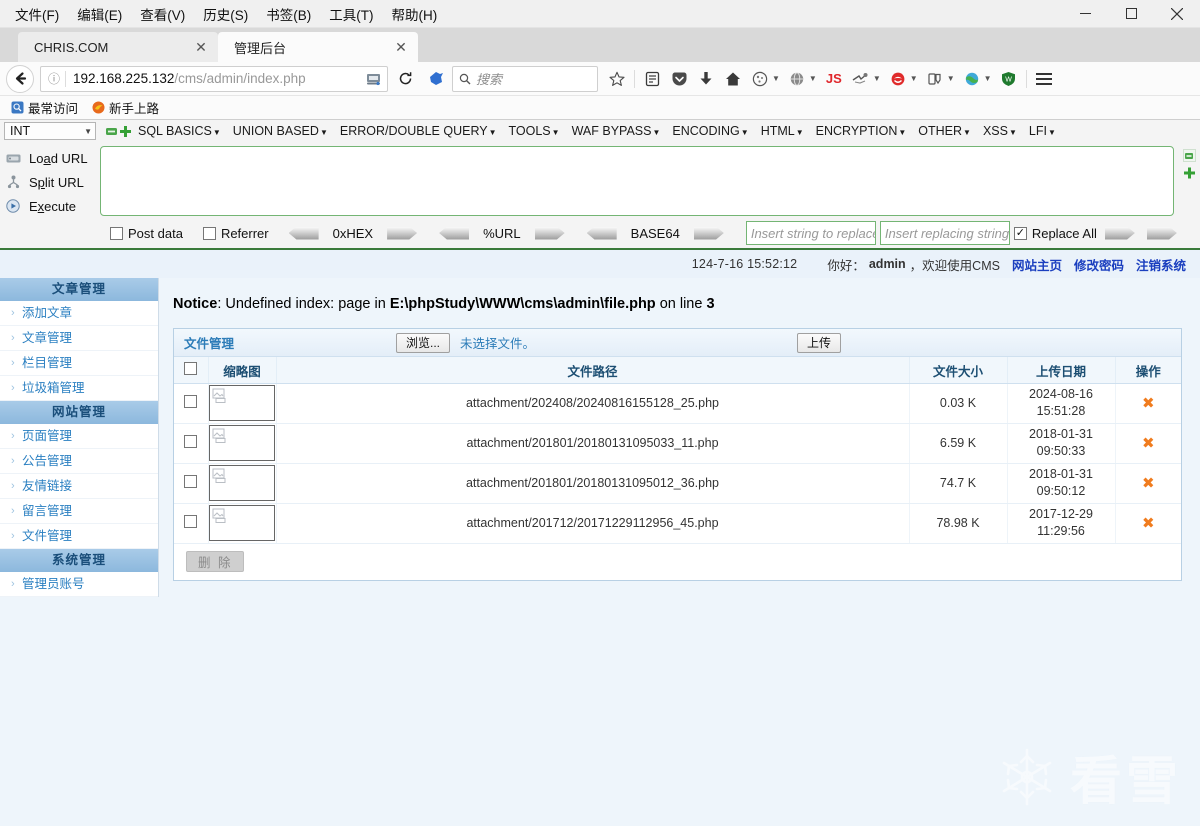  What do you see at coordinates (79, 511) in the screenshot?
I see `sidebar-item-message-management: 留言管理` at bounding box center [79, 511].